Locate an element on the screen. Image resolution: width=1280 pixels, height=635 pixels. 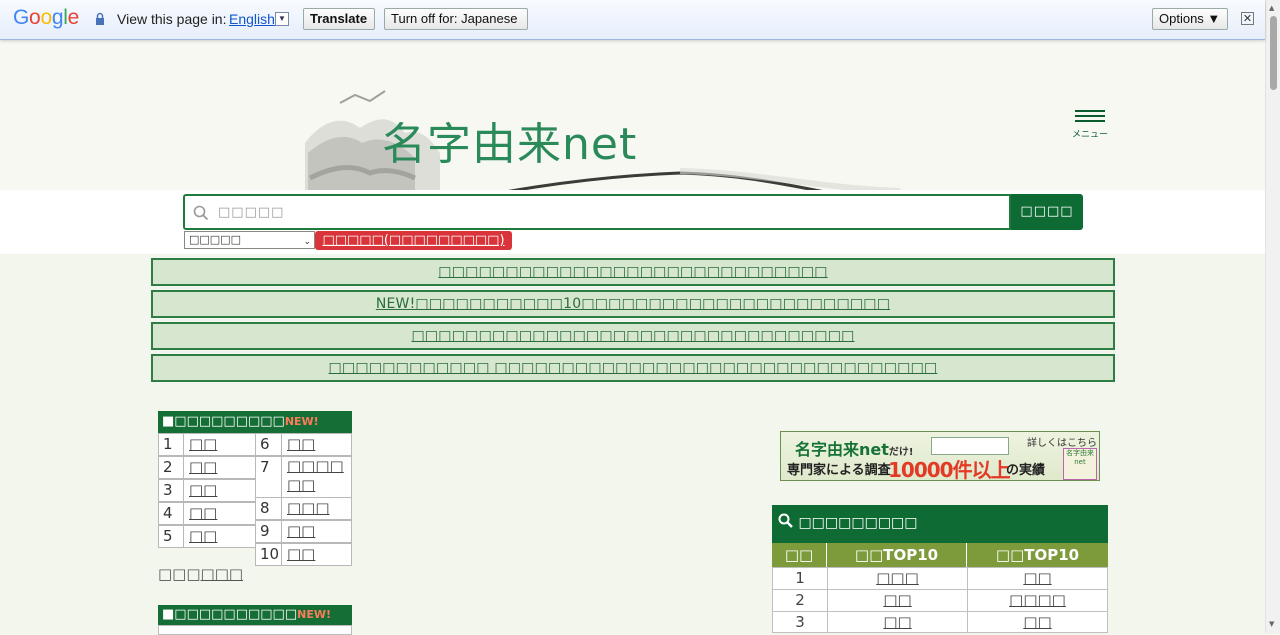
banner-text-c: の実績 is located at coordinates (1026, 470).